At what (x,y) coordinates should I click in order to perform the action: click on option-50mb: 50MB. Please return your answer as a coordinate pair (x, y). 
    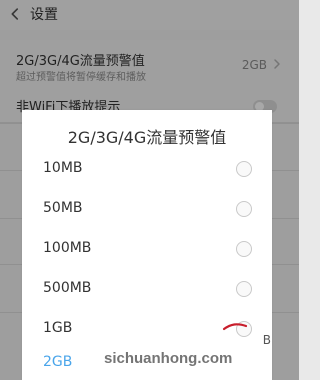
    Looking at the image, I should click on (147, 210).